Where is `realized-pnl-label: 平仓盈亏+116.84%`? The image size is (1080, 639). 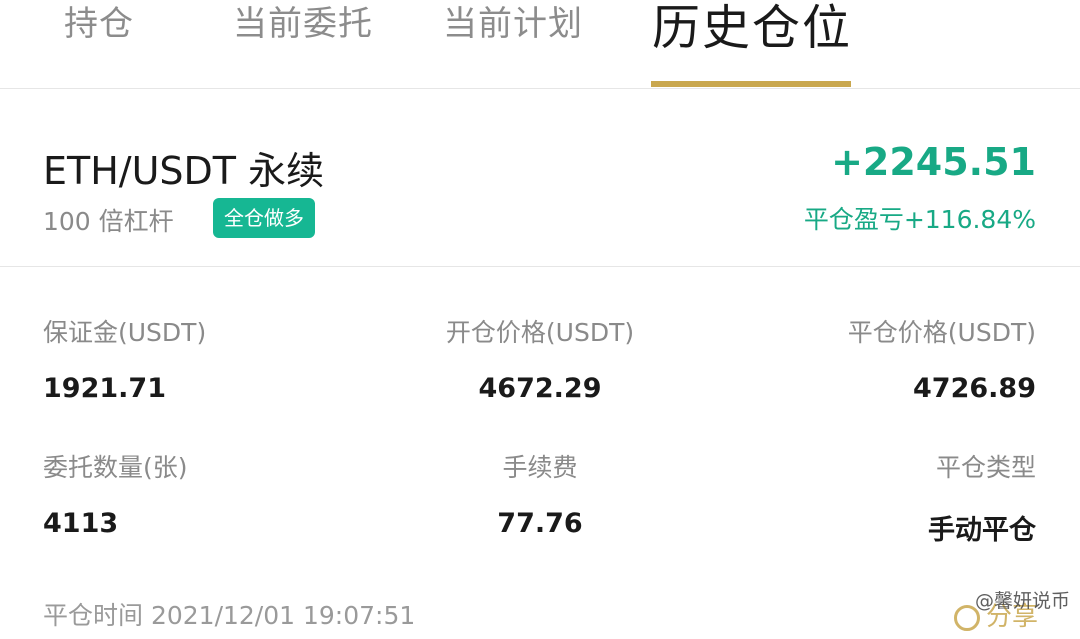
realized-pnl-label: 平仓盈亏+116.84% is located at coordinates (919, 219).